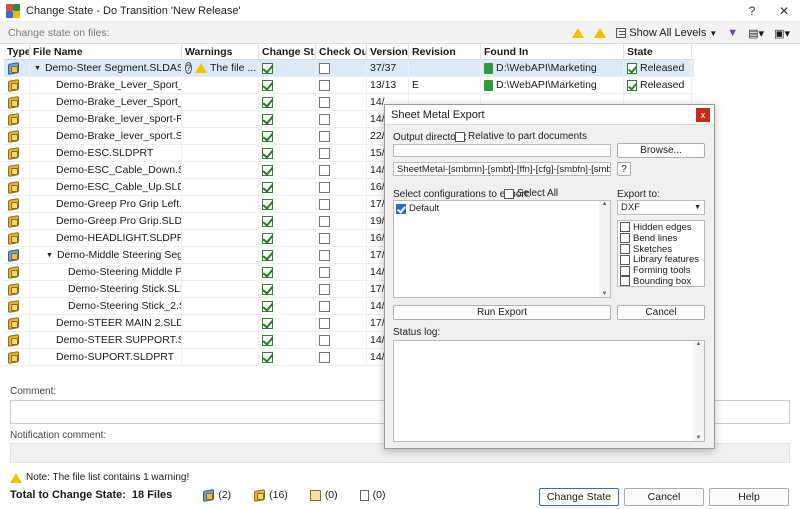 This screenshot has width=800, height=509. What do you see at coordinates (784, 11) in the screenshot?
I see `close-button: ✕` at bounding box center [784, 11].